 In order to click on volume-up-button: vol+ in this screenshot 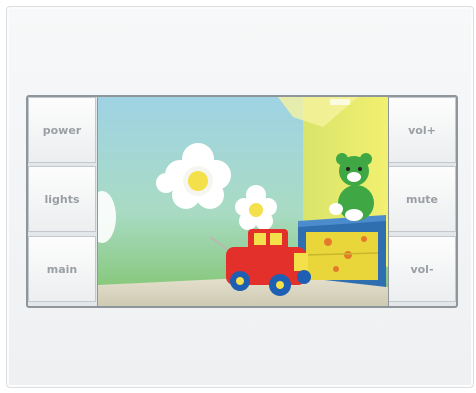, I will do `click(422, 130)`.